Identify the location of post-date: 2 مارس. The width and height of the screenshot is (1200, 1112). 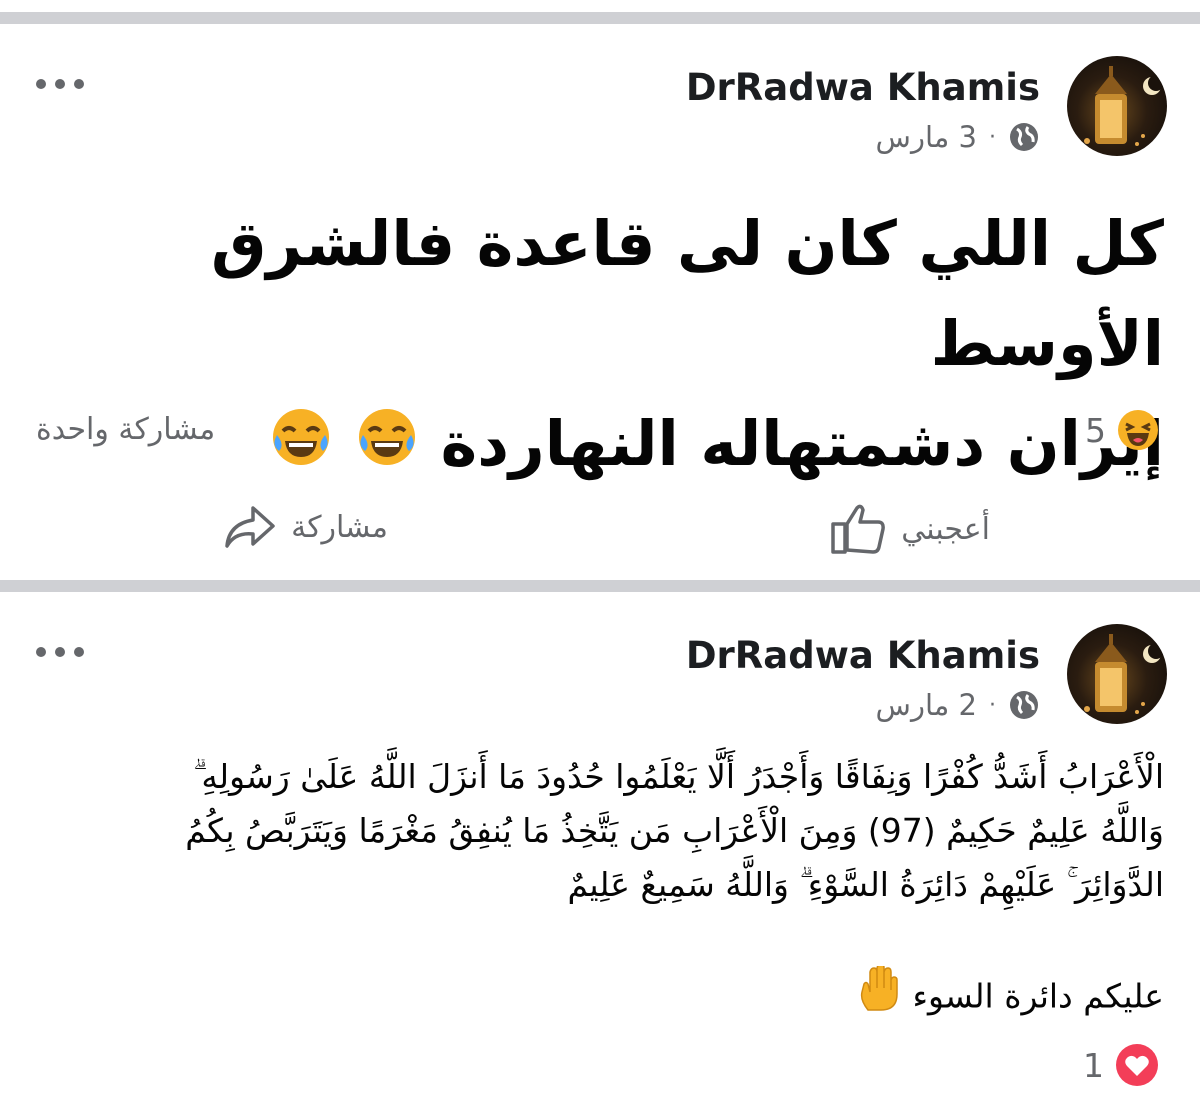
(926, 705).